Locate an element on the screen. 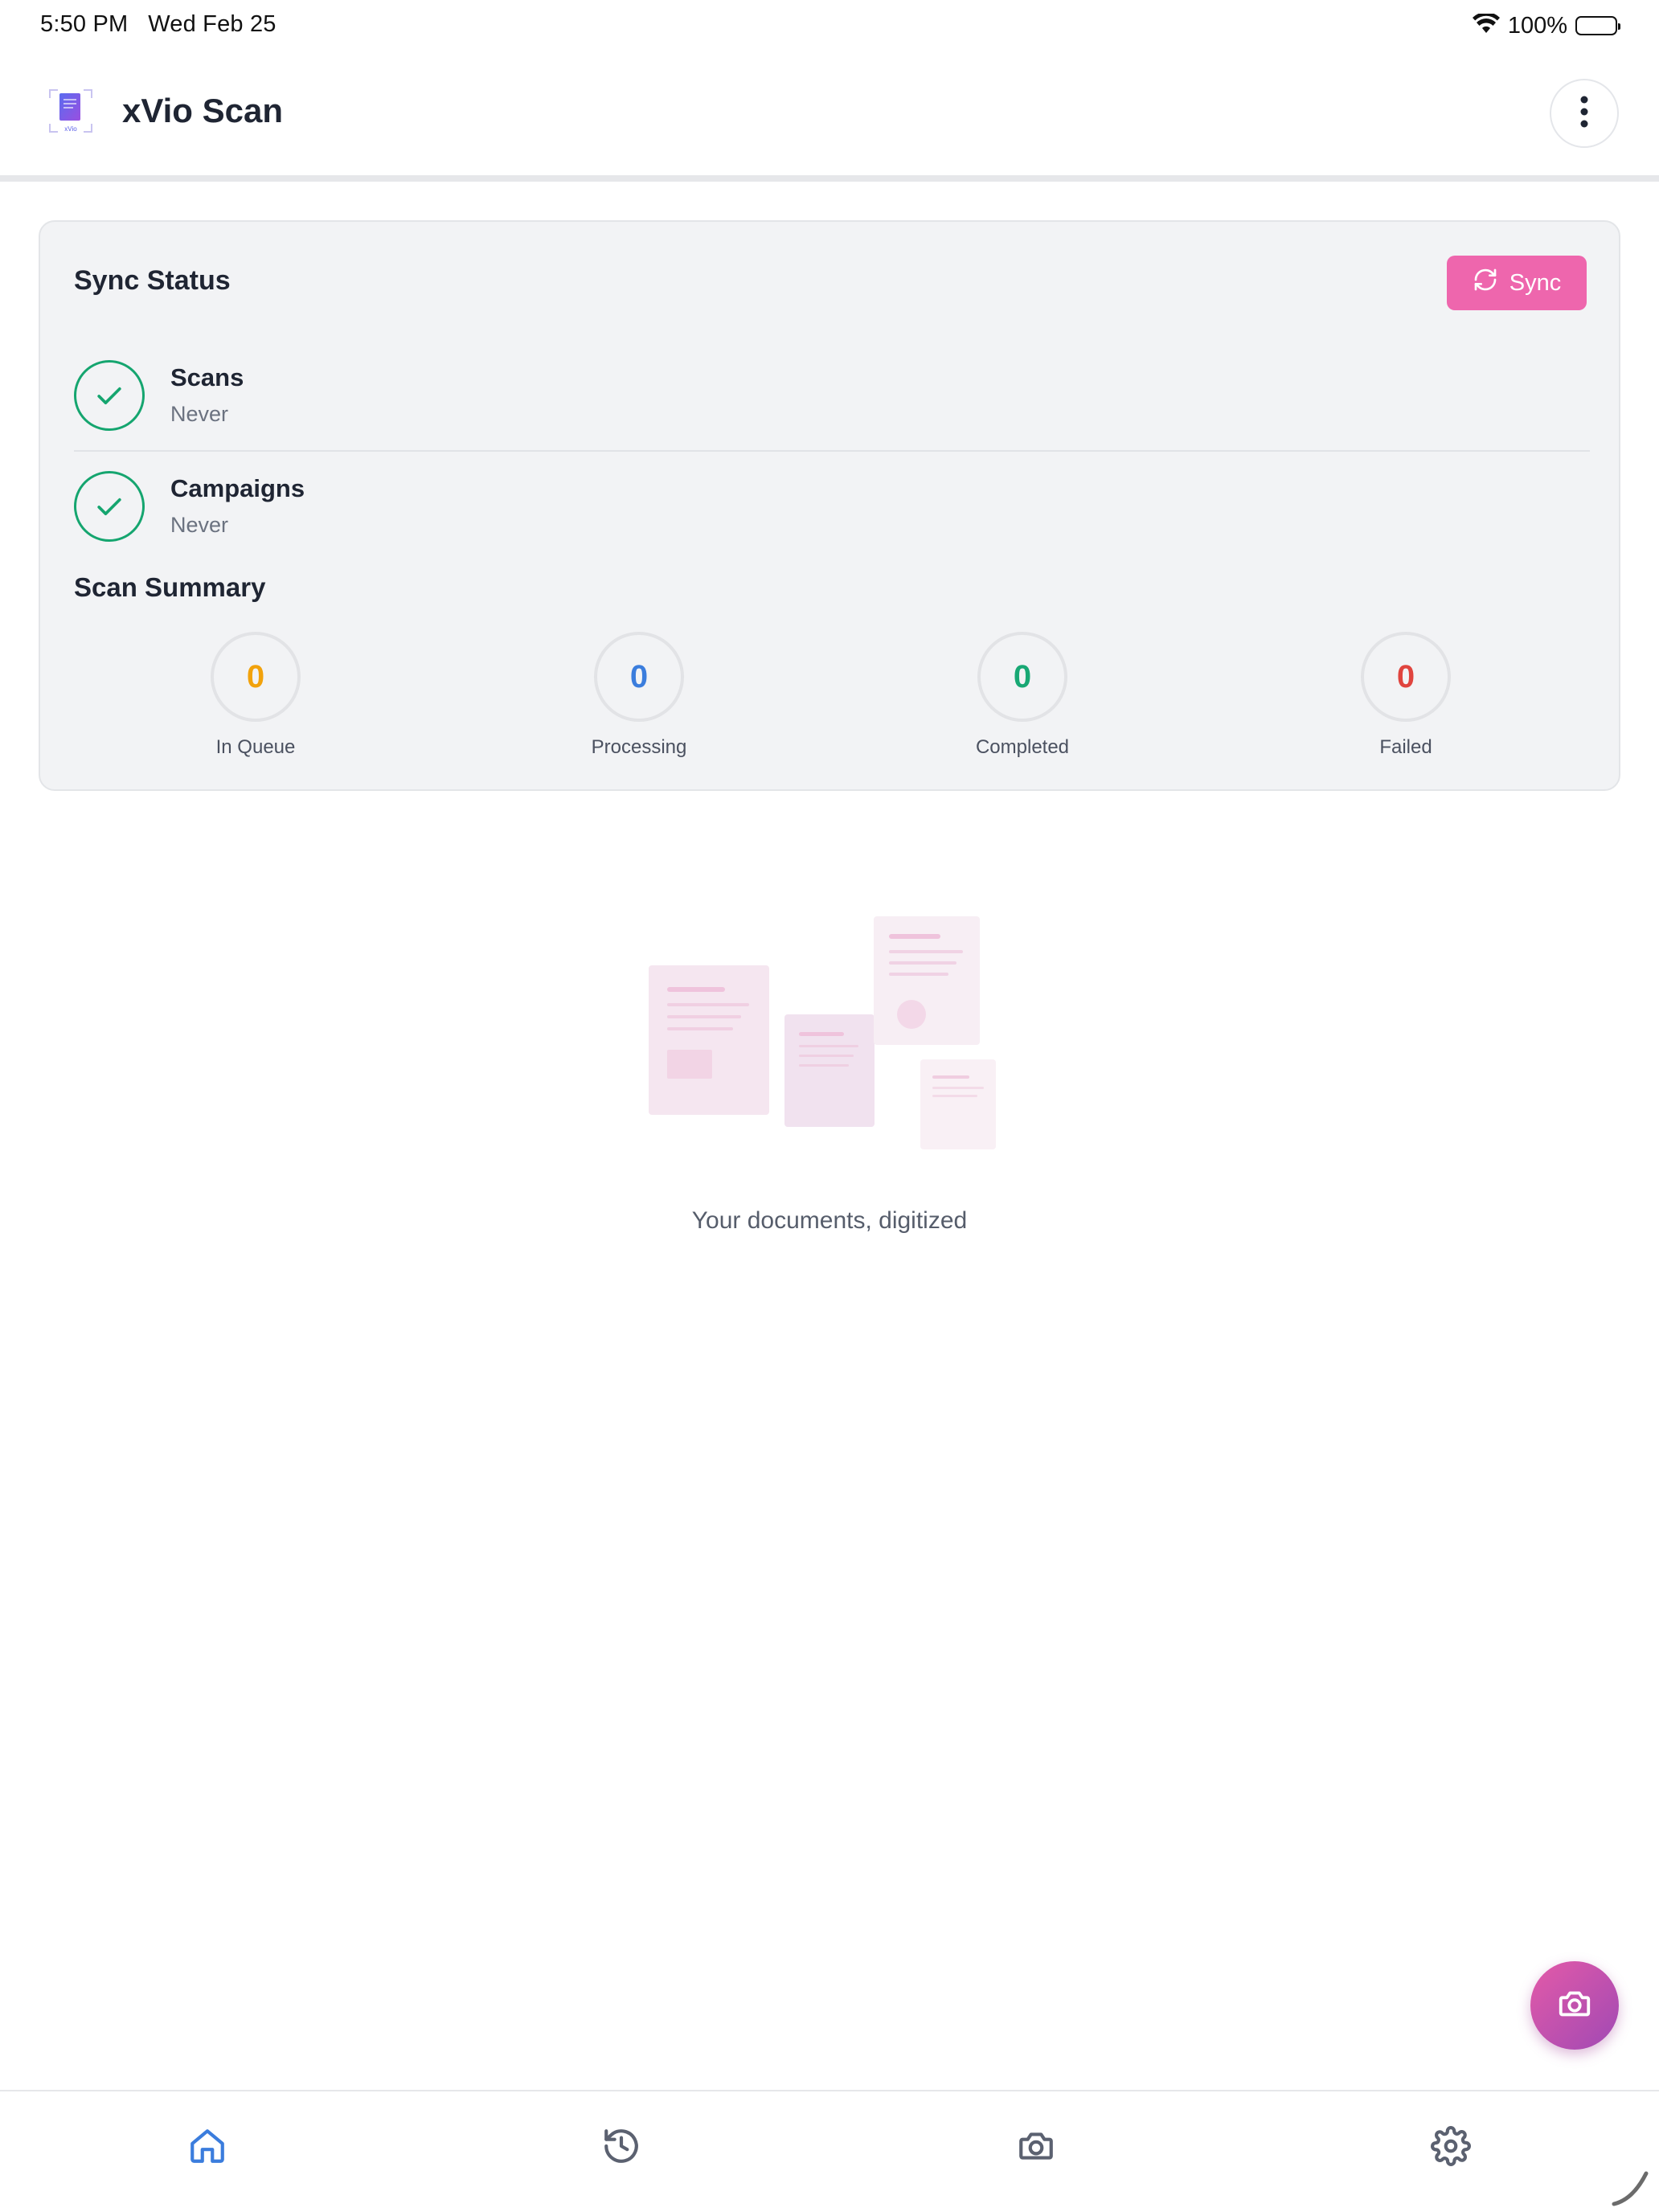 The width and height of the screenshot is (1659, 2212). stat-in-queue: 0 In Queue is located at coordinates (255, 696).